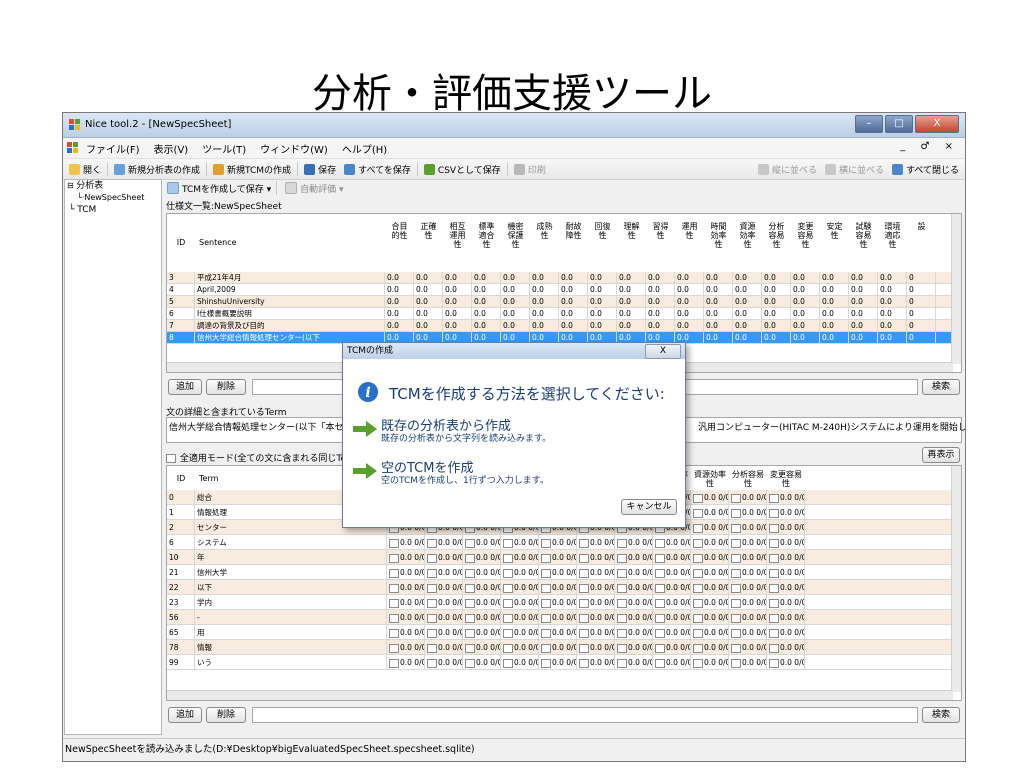 The image size is (1024, 768). I want to click on close-all-button: すべて閉じる, so click(925, 169).